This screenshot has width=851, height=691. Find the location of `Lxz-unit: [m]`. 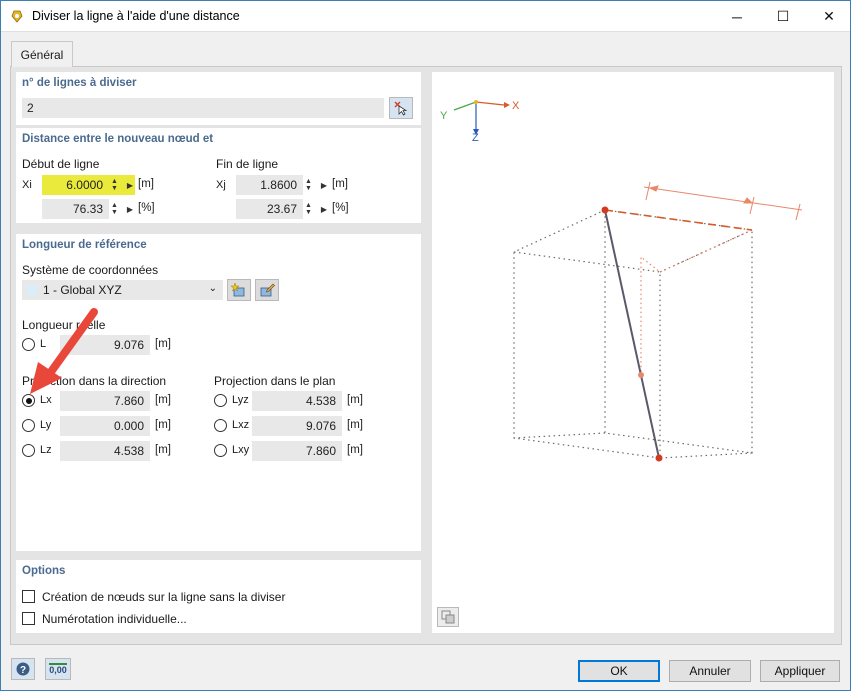

Lxz-unit: [m] is located at coordinates (355, 425).